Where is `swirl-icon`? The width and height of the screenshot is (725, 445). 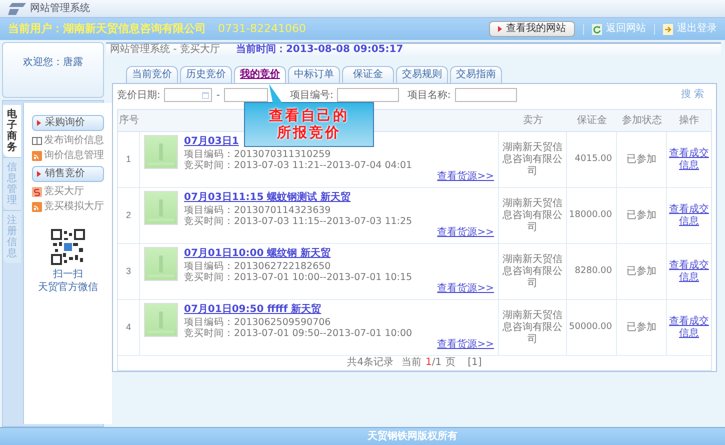 swirl-icon is located at coordinates (37, 192).